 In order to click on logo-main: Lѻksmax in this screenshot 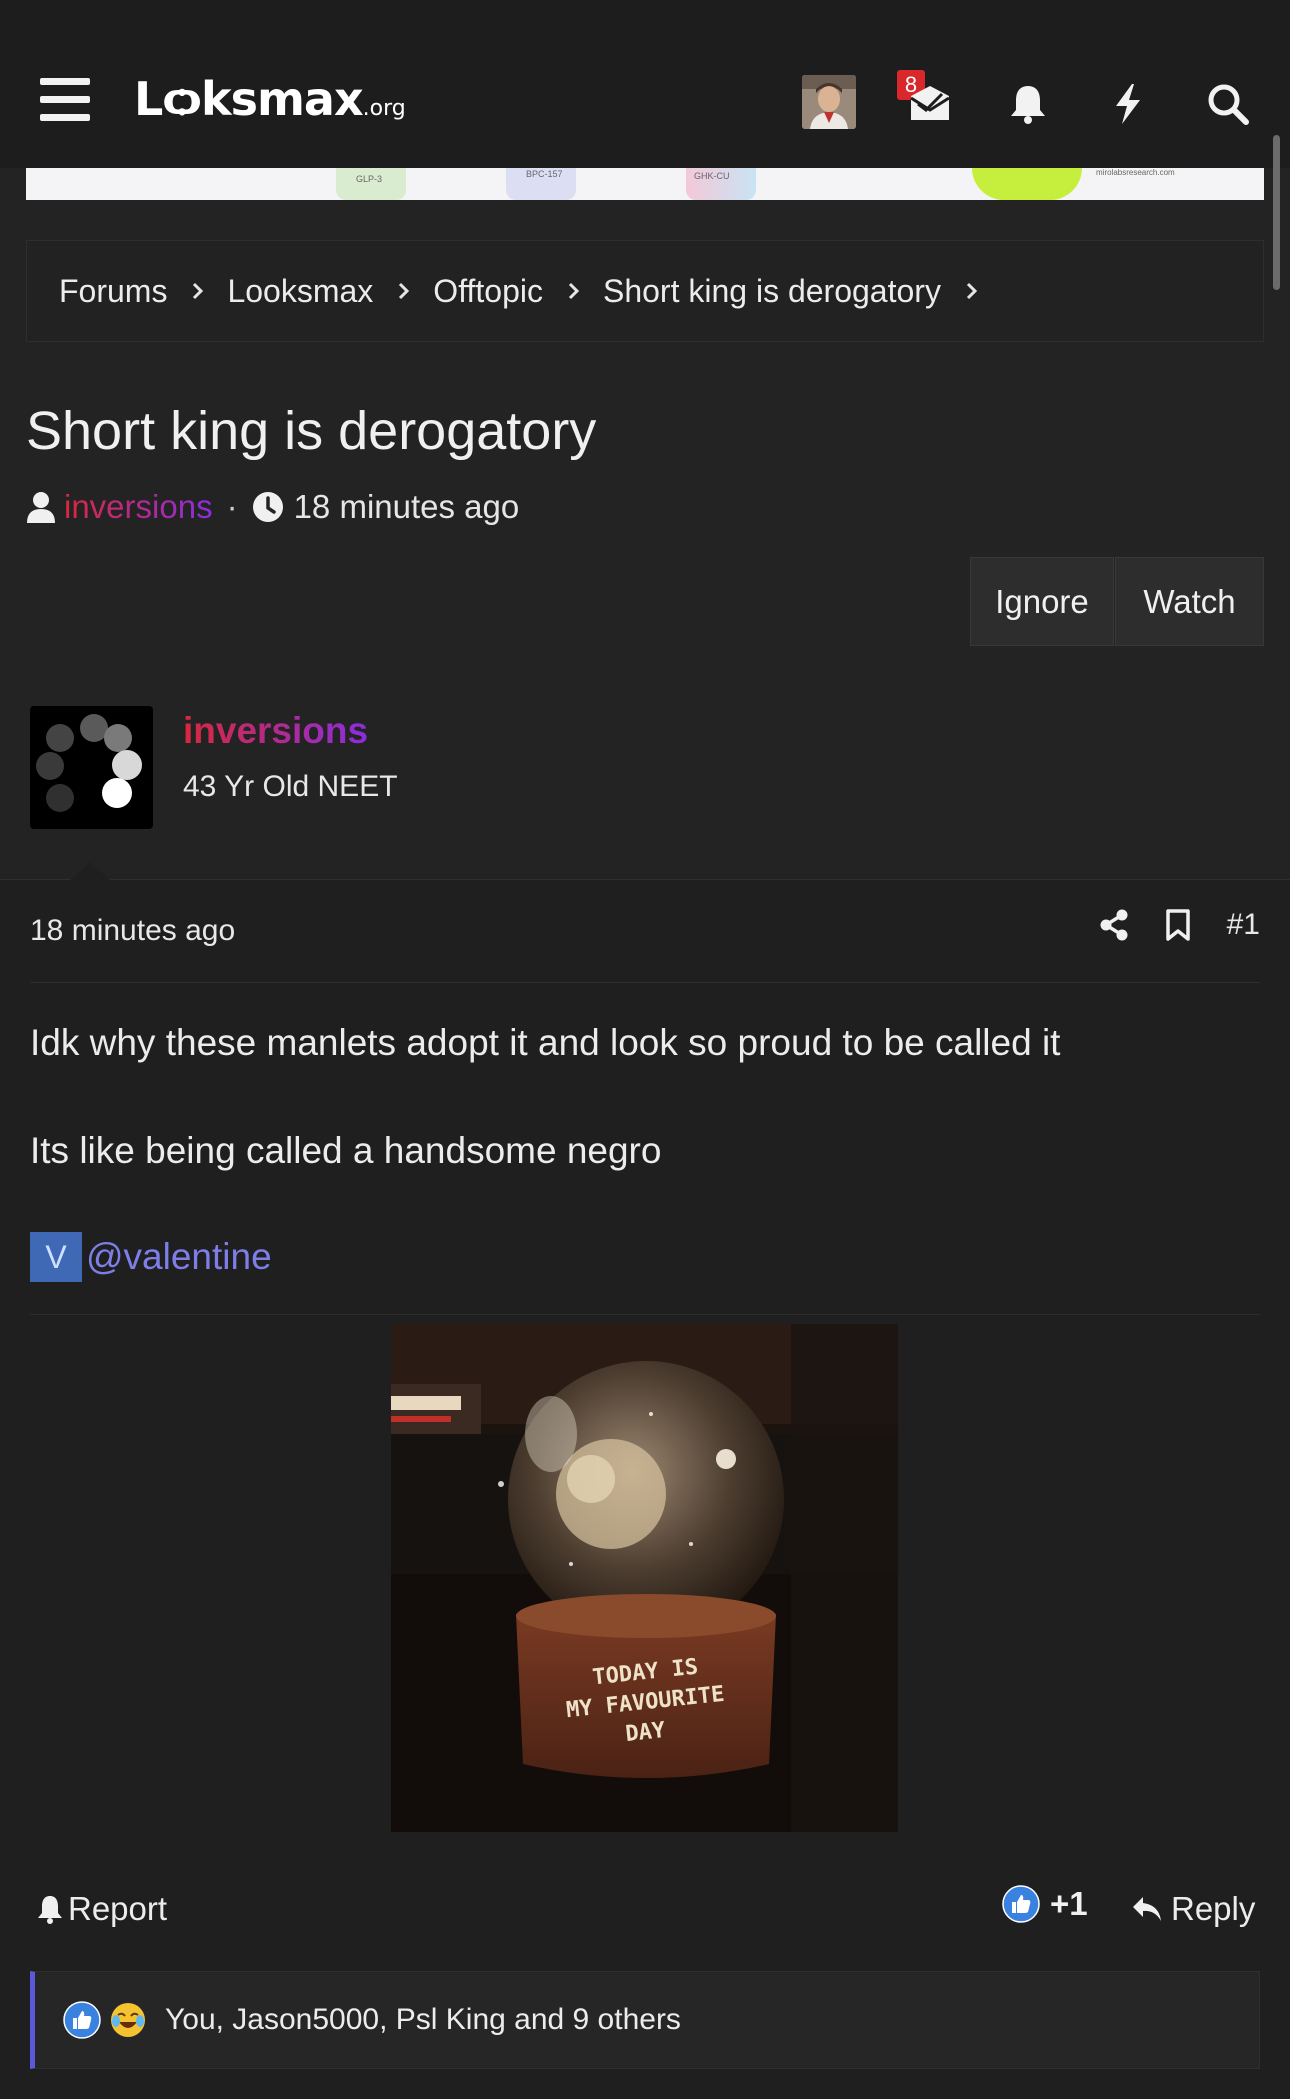, I will do `click(249, 99)`.